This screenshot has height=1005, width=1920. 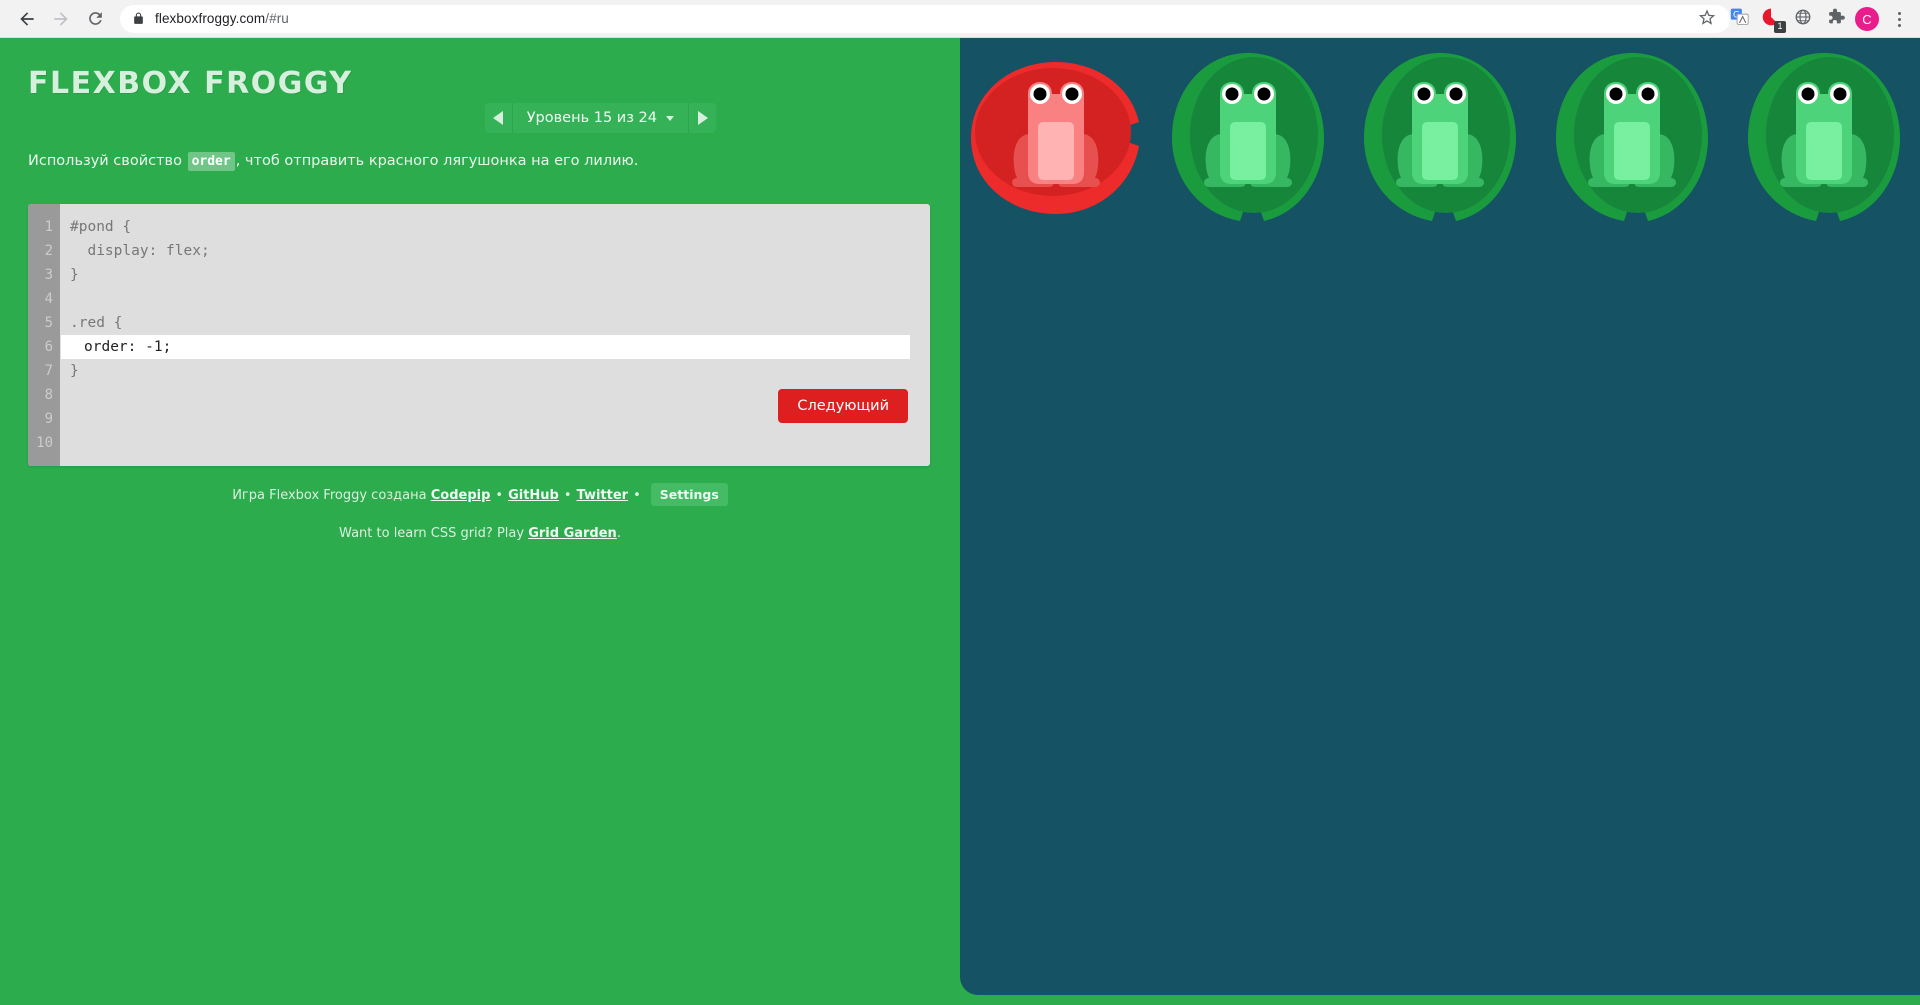 I want to click on instruction-prefix: Используй свойство, so click(x=107, y=161).